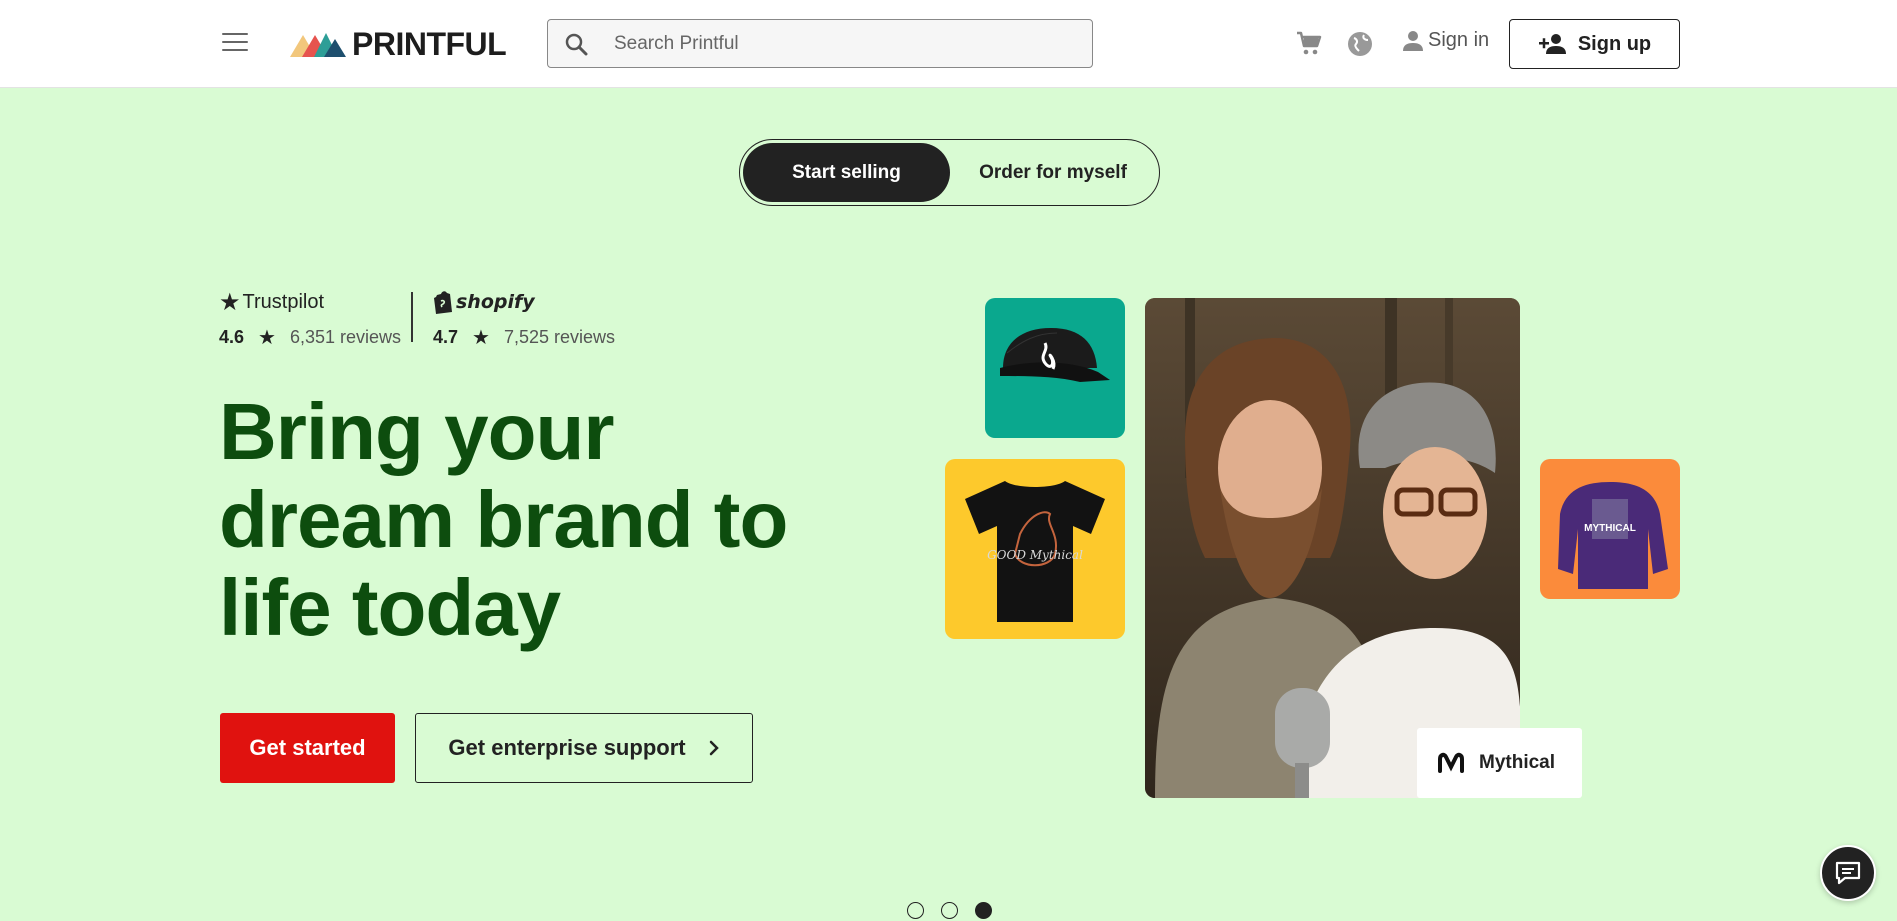 This screenshot has height=921, width=1897. Describe the element at coordinates (416, 431) in the screenshot. I see `headline-line: Bring your` at that location.